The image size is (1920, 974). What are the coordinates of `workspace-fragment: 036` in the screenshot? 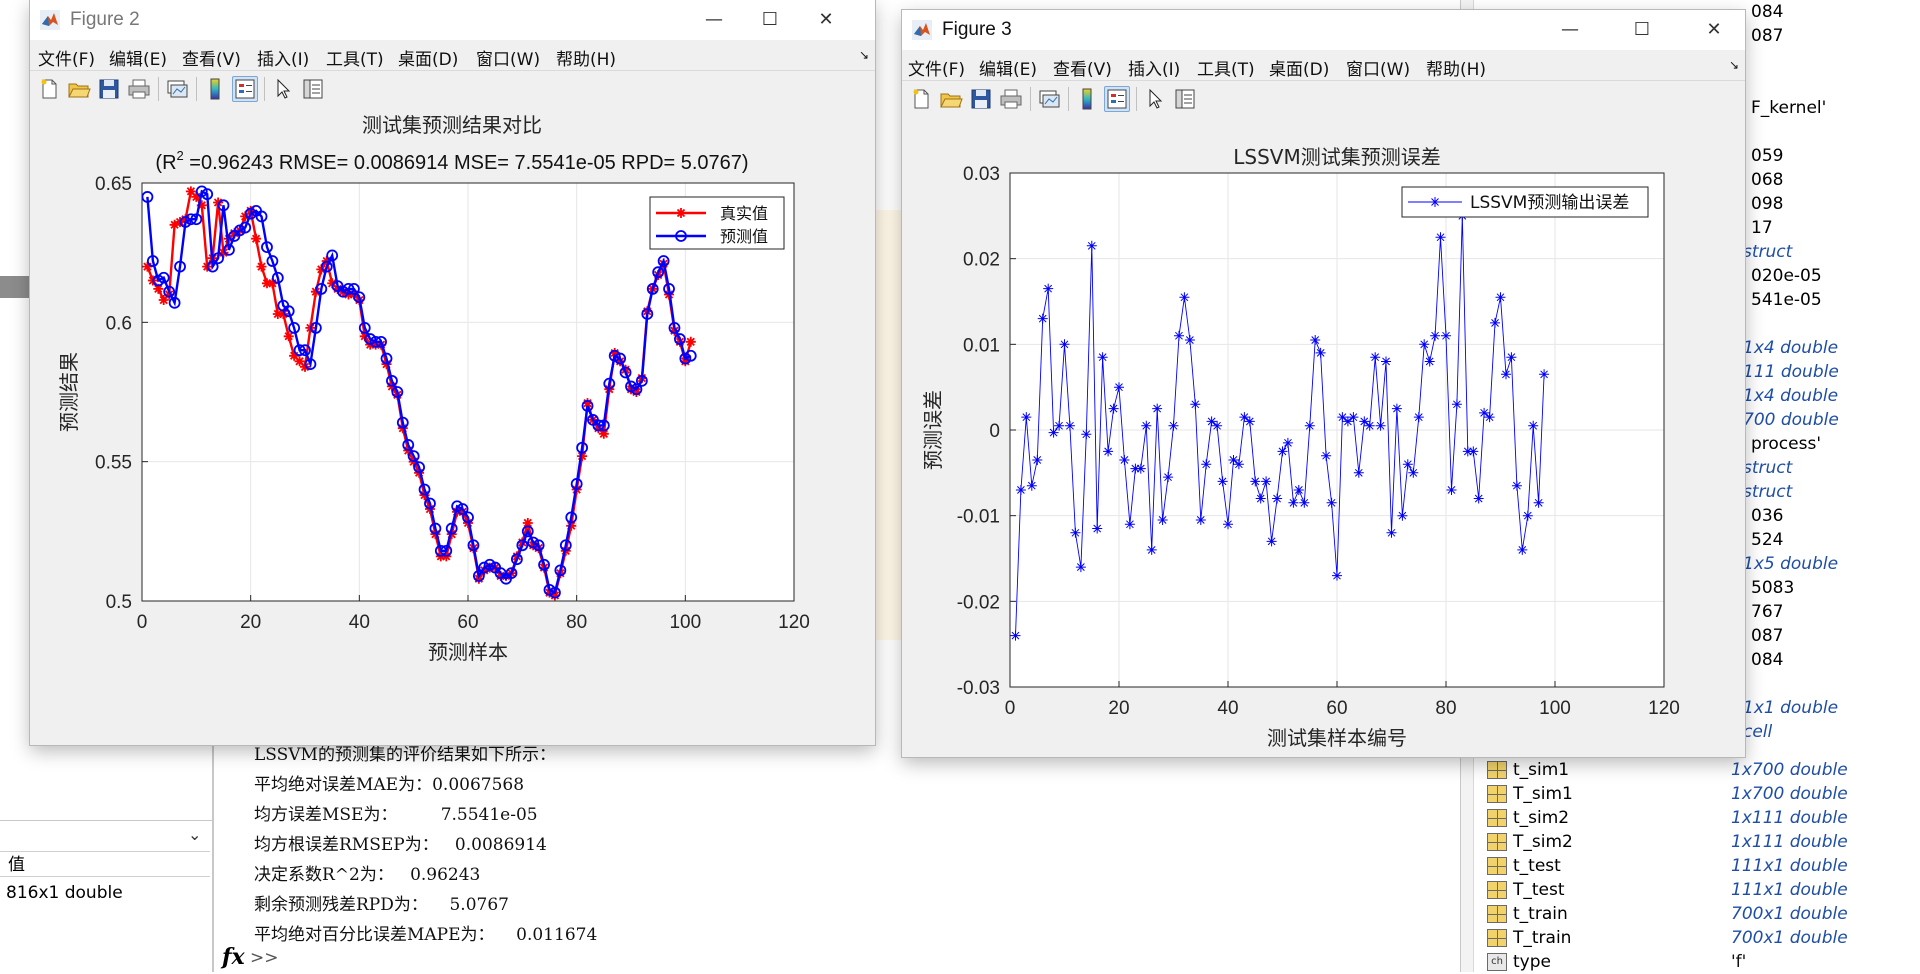 It's located at (1767, 516).